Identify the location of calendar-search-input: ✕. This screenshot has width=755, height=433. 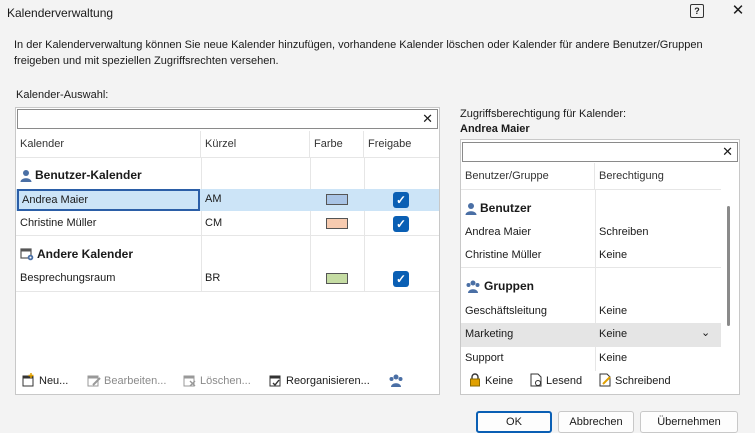
(227, 119).